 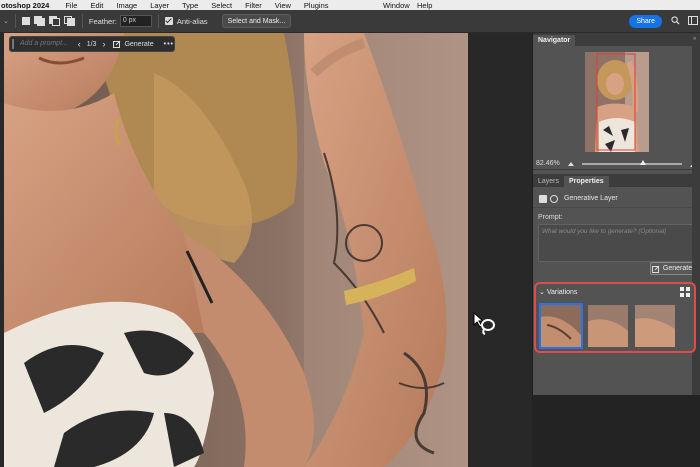 What do you see at coordinates (631, 162) in the screenshot?
I see `zoom-slider` at bounding box center [631, 162].